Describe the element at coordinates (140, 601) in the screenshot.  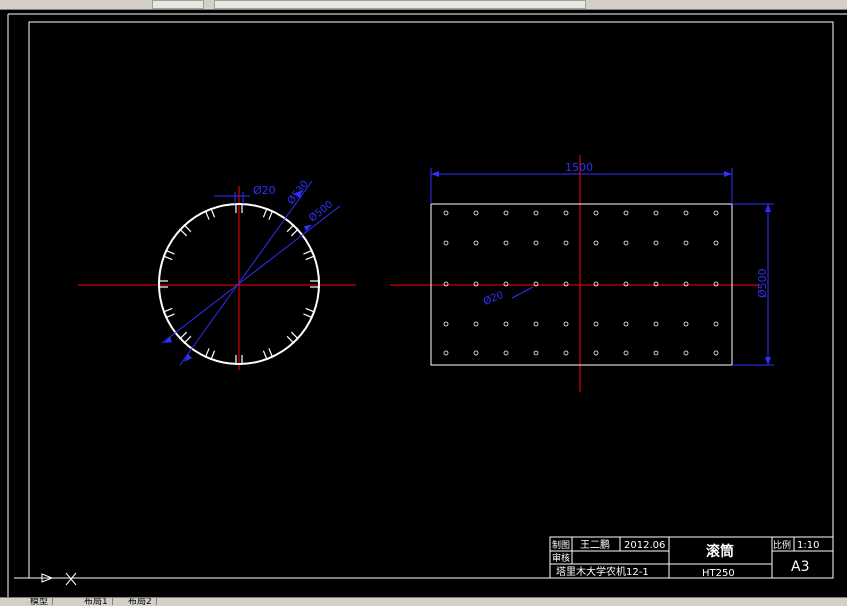
I see `tab-layout2: 布局2` at that location.